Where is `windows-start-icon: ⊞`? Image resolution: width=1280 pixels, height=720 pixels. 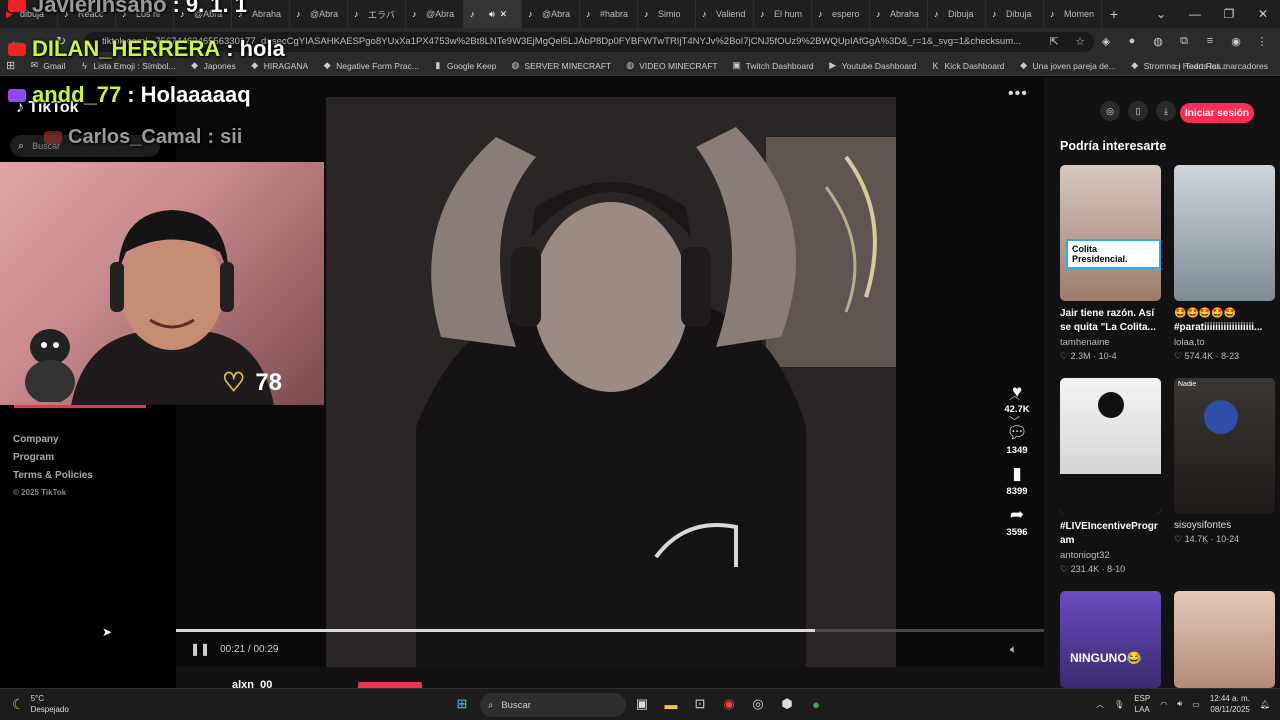 windows-start-icon: ⊞ is located at coordinates (462, 704).